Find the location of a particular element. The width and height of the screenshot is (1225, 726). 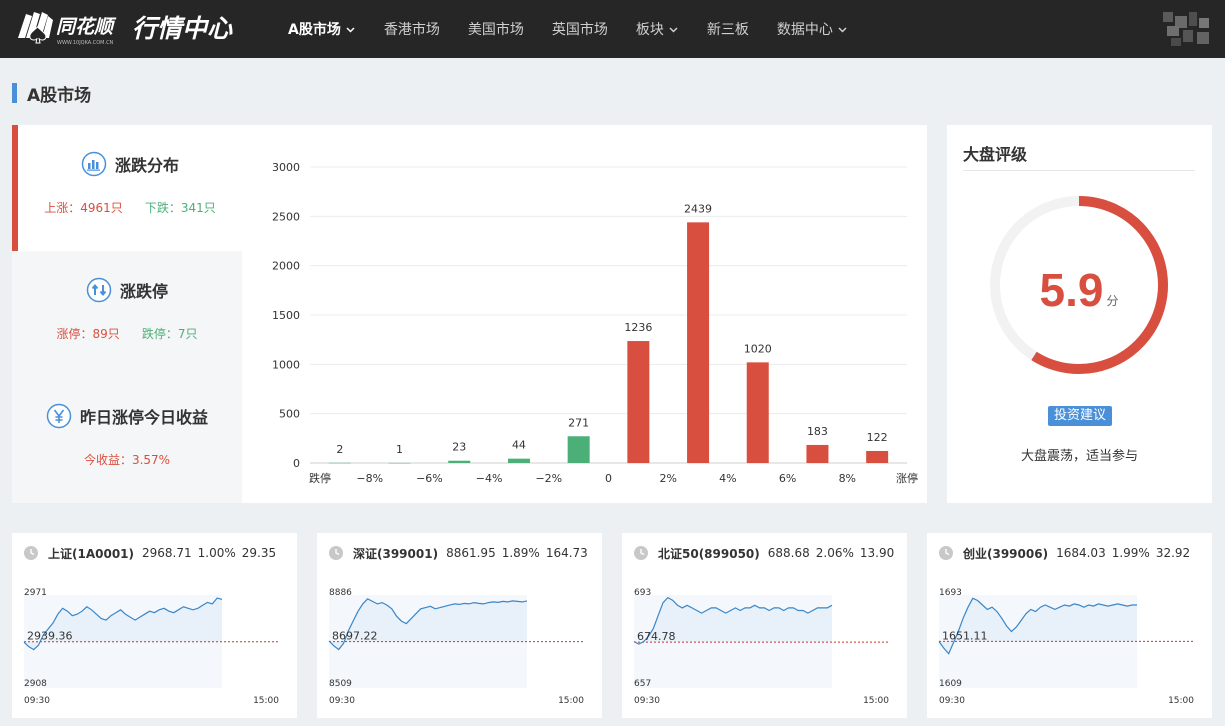

nav-item-2: 美国市场 is located at coordinates (496, 29).